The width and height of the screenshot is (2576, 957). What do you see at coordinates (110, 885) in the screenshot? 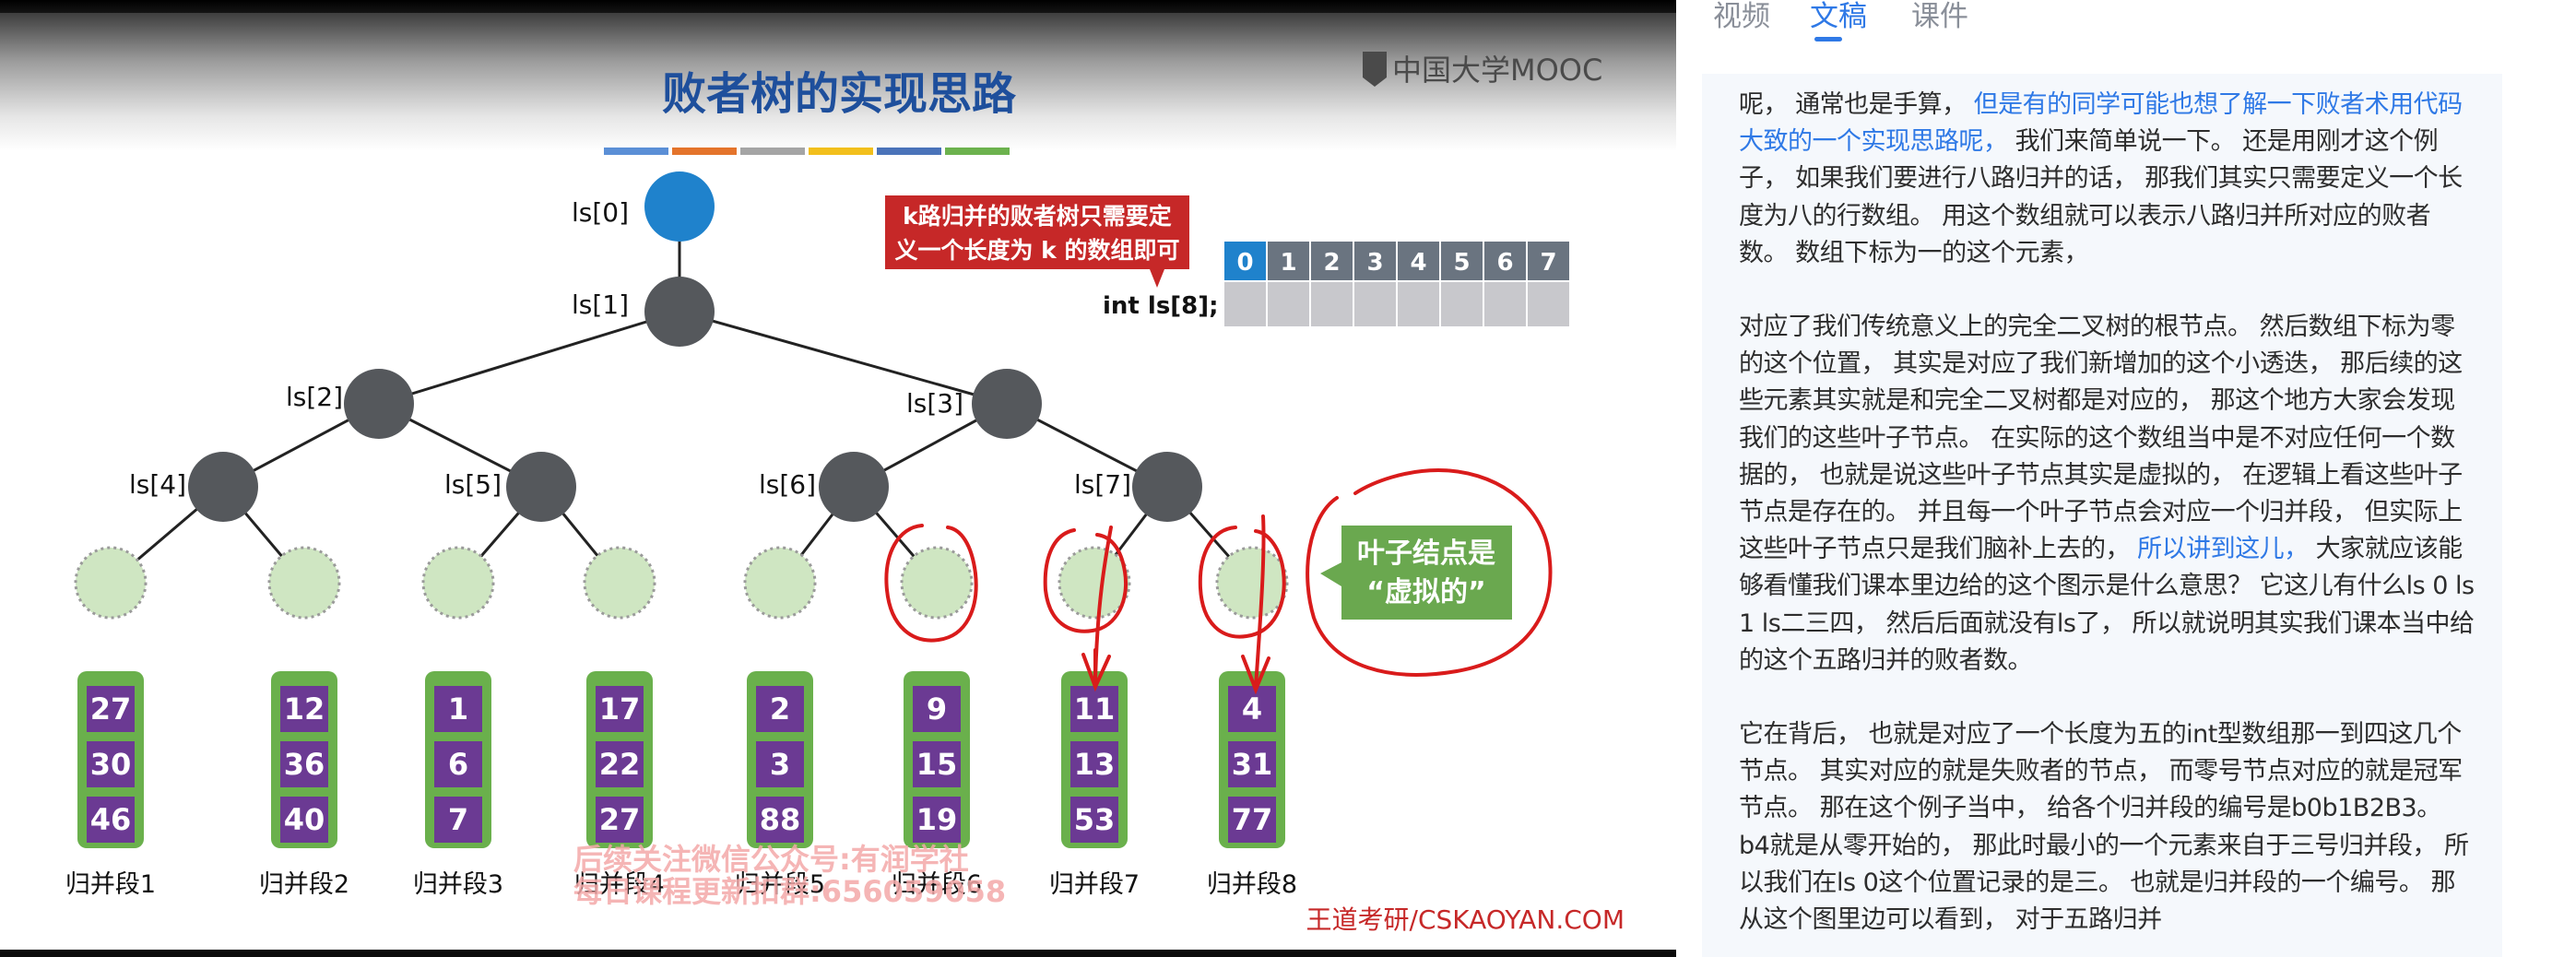
I see `merge-segment-label: 归并段1` at bounding box center [110, 885].